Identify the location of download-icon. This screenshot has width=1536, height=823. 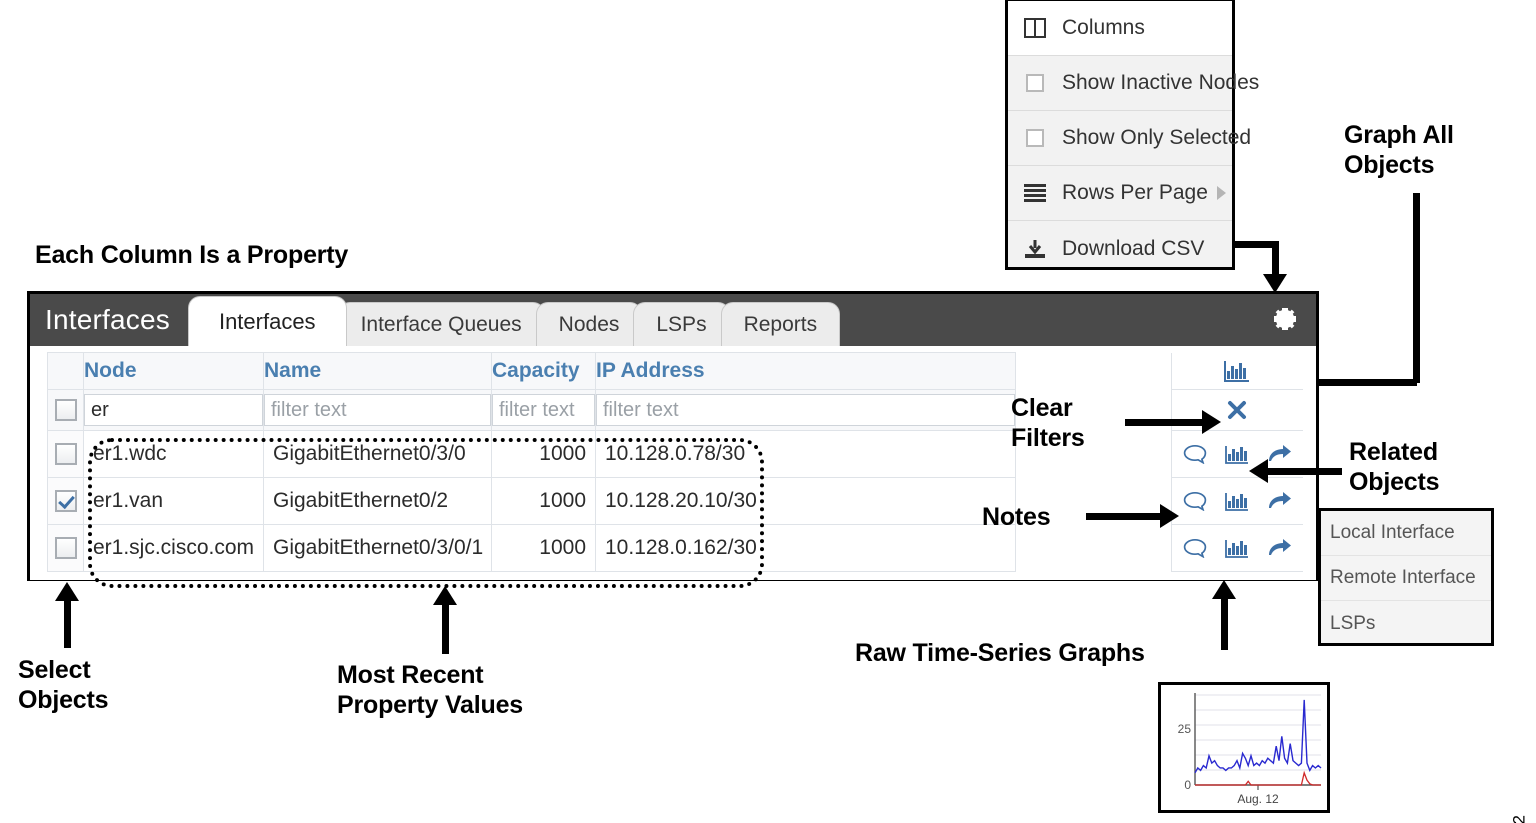
(1035, 249).